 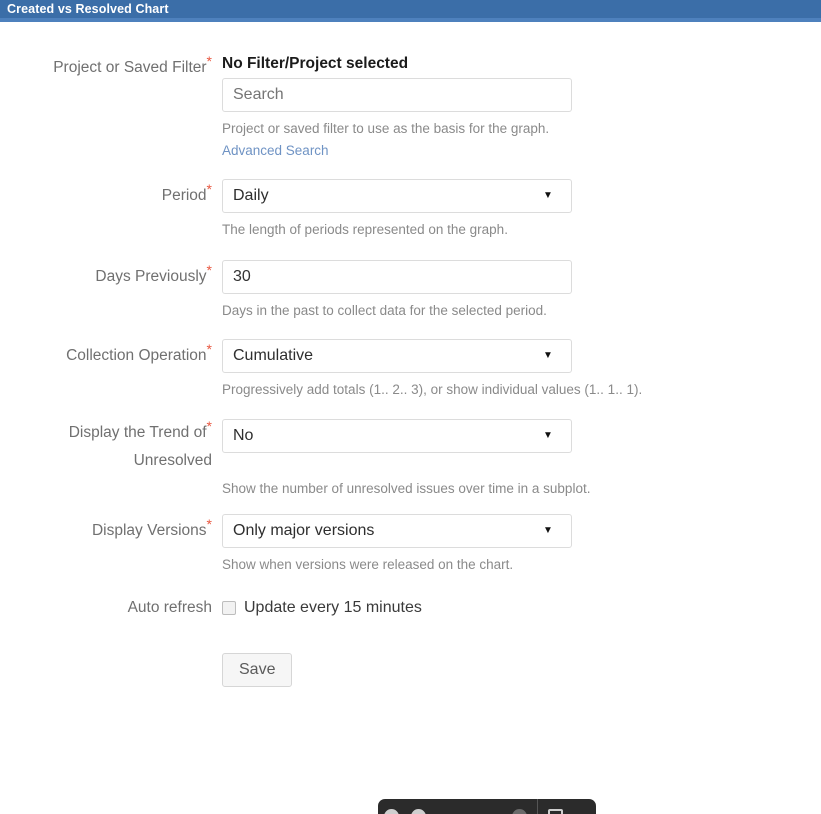 I want to click on page-title: Created vs Resolved Chart, so click(x=88, y=8).